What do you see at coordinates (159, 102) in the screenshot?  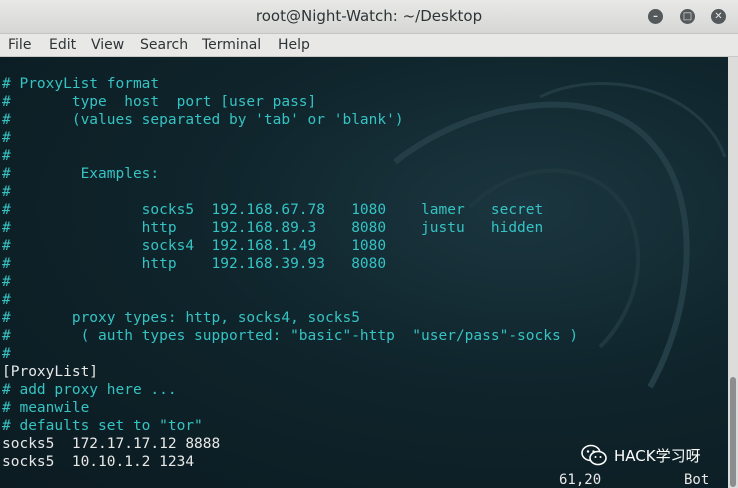 I see `terminal-line: # type host port [user pass]` at bounding box center [159, 102].